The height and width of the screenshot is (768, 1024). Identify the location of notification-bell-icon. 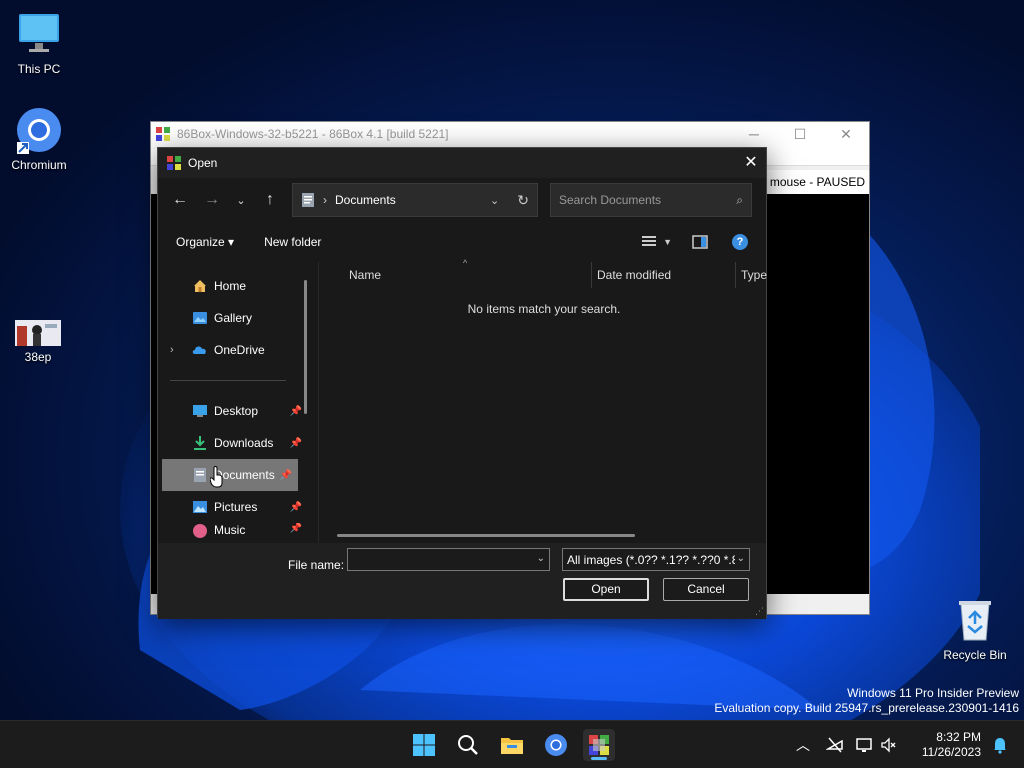
(1000, 745).